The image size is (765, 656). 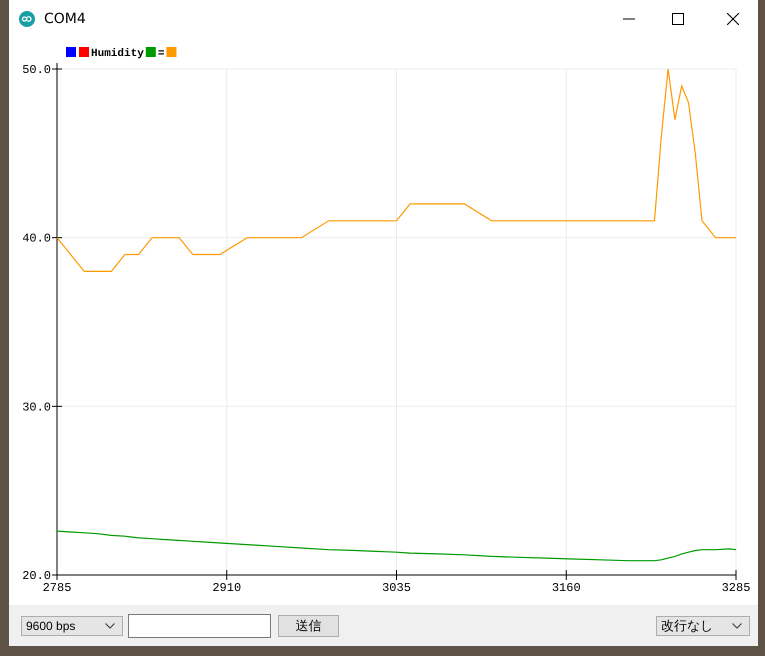 I want to click on line-ending-dropdown: 改行なし, so click(x=703, y=626).